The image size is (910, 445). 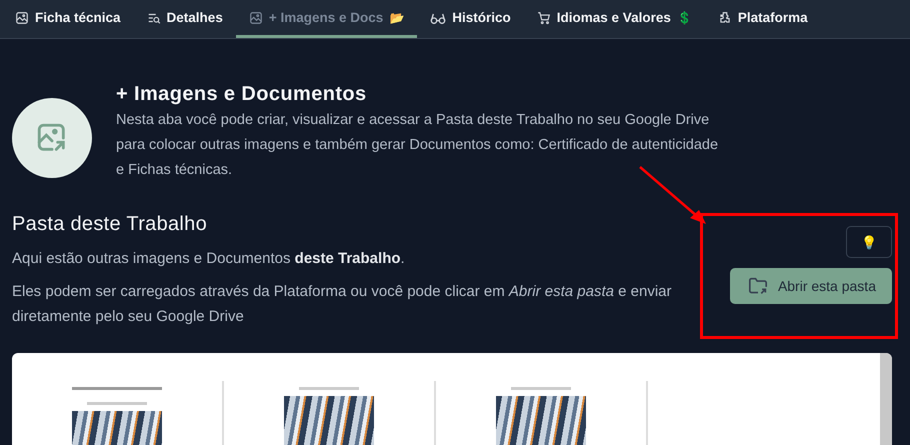 I want to click on tab: + Imagens e Docs 📂, so click(x=327, y=19).